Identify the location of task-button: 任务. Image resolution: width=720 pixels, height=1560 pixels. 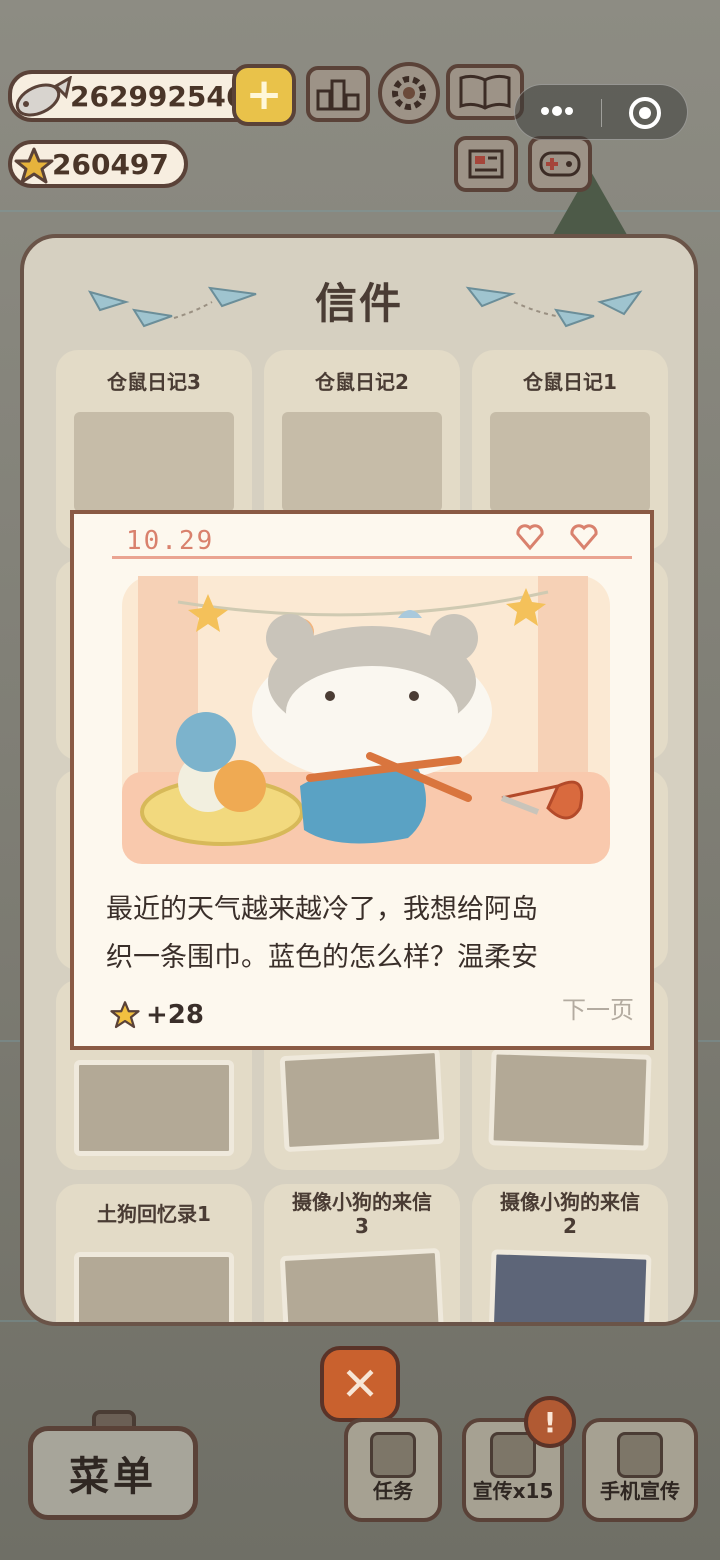
(393, 1470).